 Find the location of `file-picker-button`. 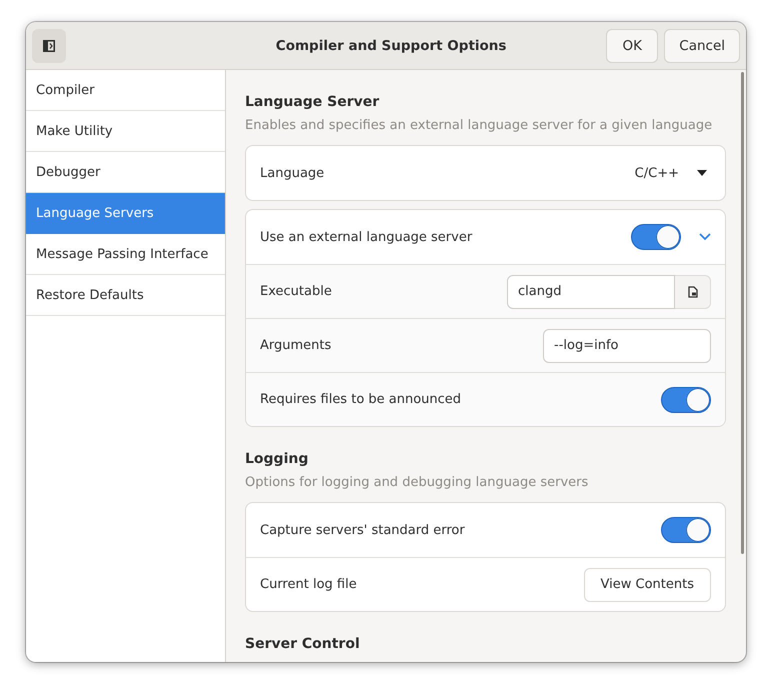

file-picker-button is located at coordinates (693, 291).